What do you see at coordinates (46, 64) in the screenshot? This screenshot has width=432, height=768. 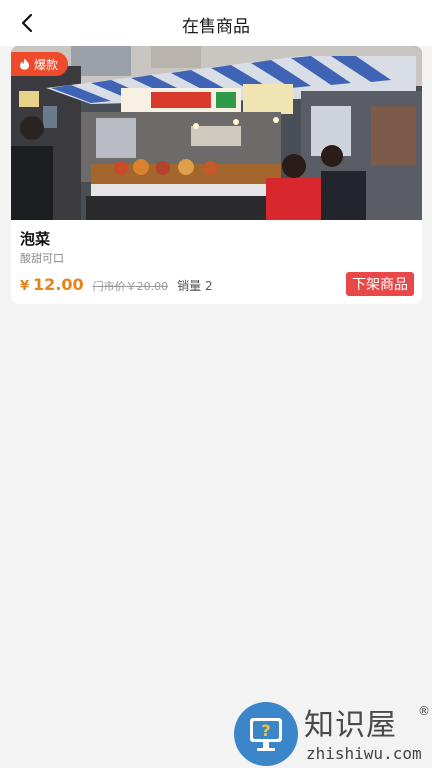 I see `hot-badge-label: 爆款` at bounding box center [46, 64].